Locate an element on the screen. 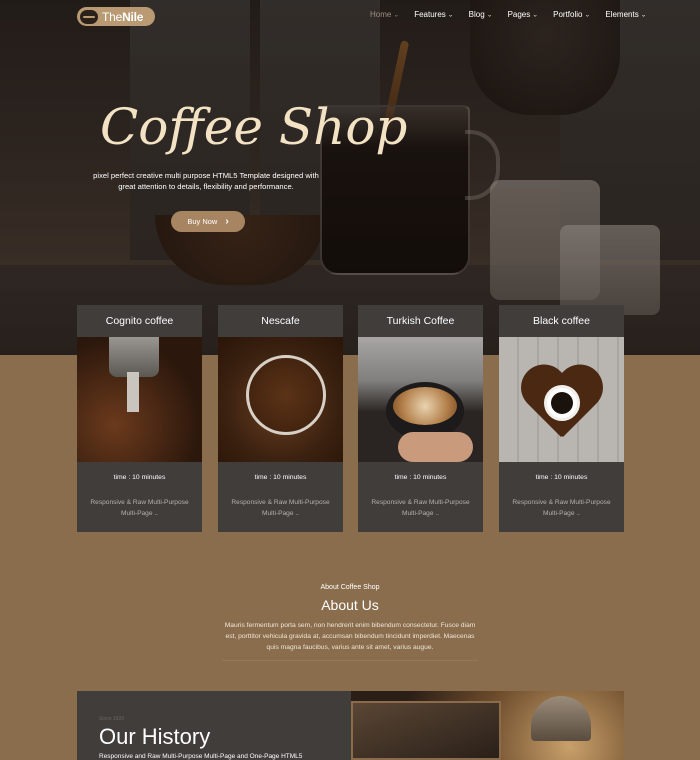 Image resolution: width=700 pixels, height=760 pixels. grinder-chute is located at coordinates (133, 392).